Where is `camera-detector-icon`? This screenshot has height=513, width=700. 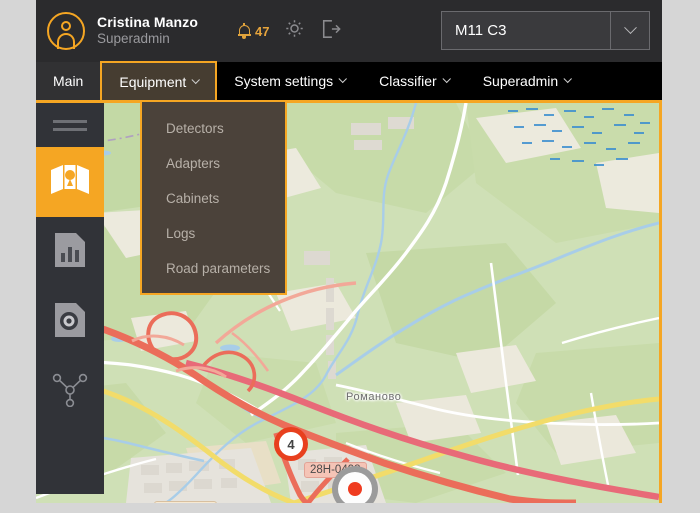
camera-detector-icon is located at coordinates (70, 322).